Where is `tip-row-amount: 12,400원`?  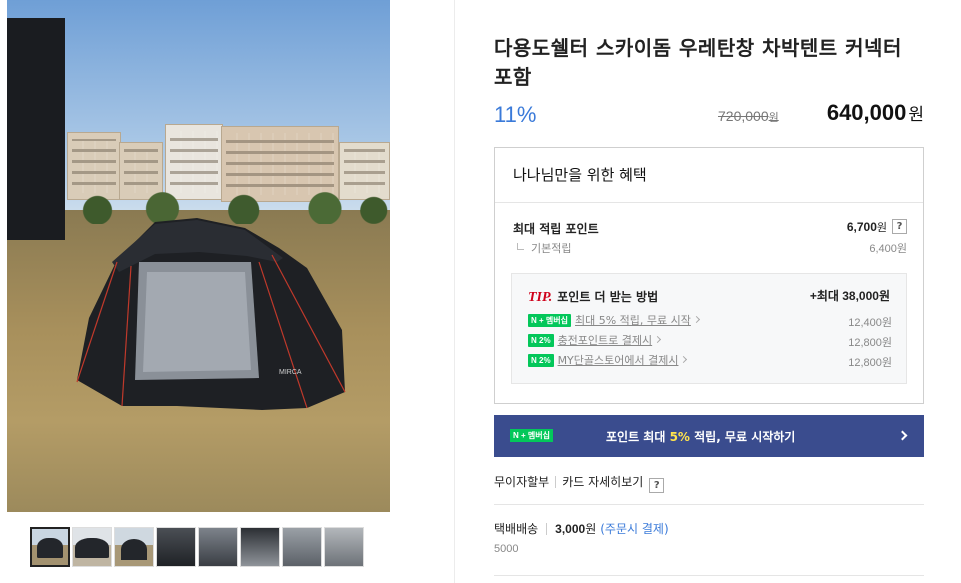
tip-row-amount: 12,400원 is located at coordinates (870, 323).